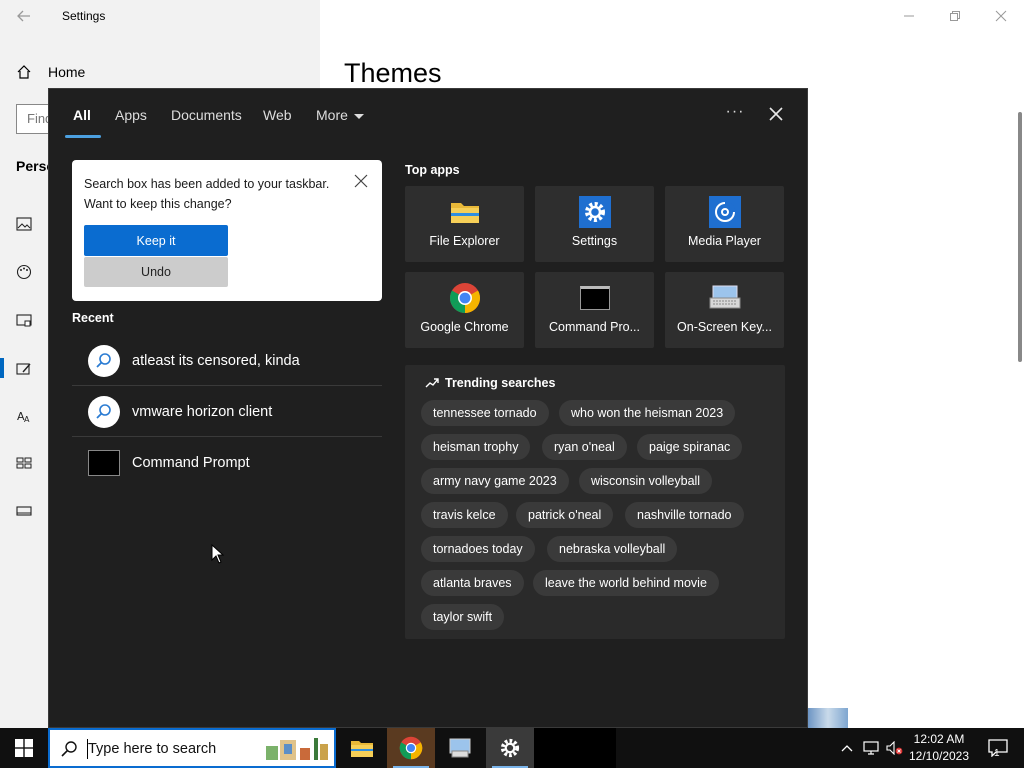 This screenshot has width=1024, height=768. What do you see at coordinates (575, 748) in the screenshot?
I see `taskbar-empty-area` at bounding box center [575, 748].